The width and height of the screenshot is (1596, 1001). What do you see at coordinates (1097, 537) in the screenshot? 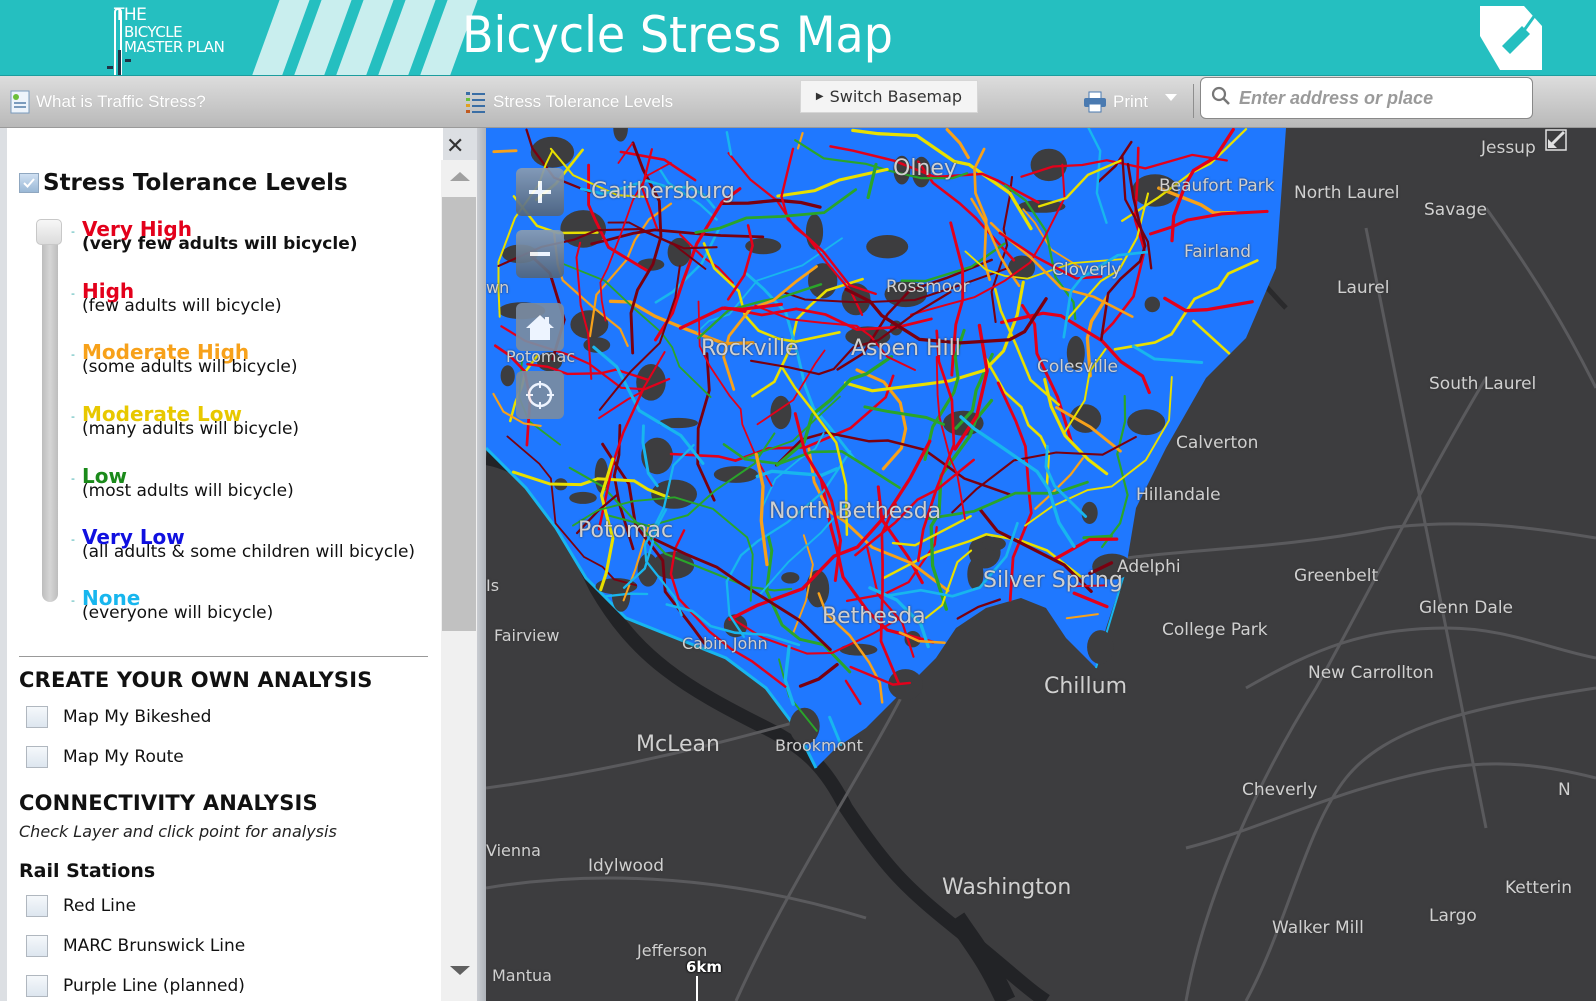
I see `stress-road-segment` at bounding box center [1097, 537].